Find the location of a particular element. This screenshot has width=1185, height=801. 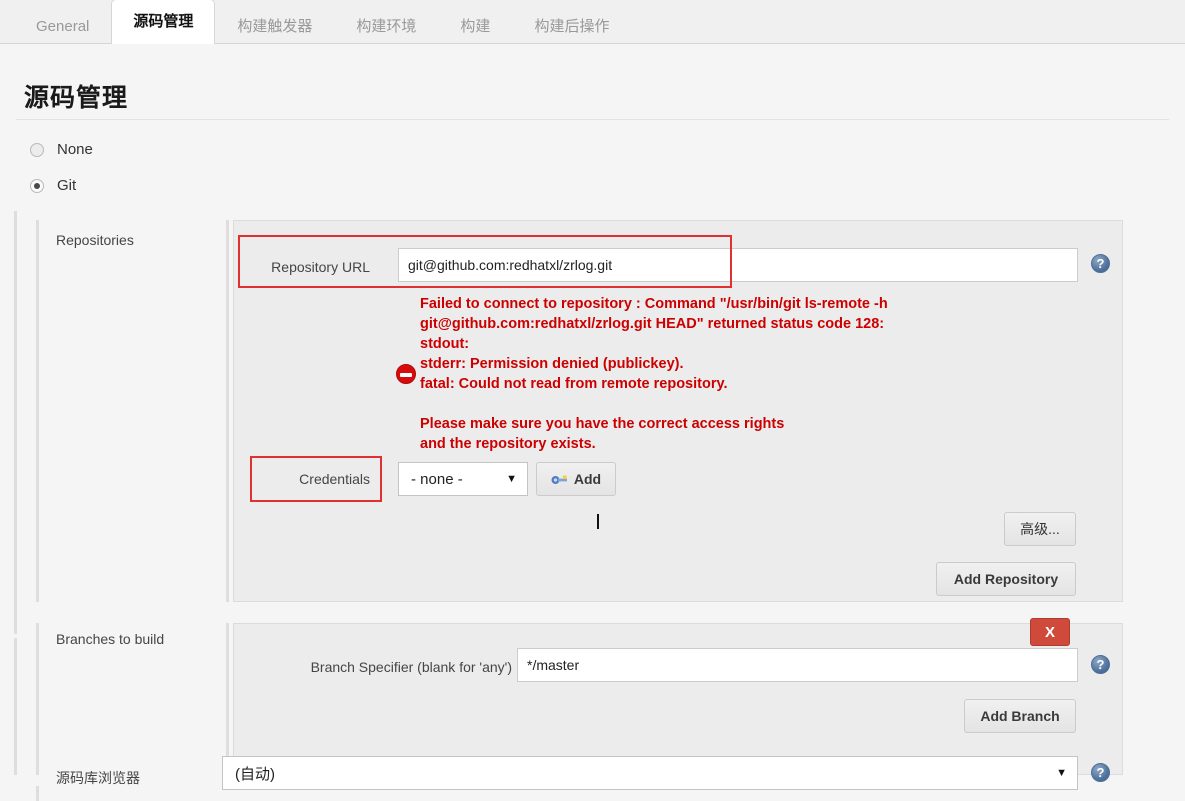

tab-list: General 源码管理 构建触发器 构建环境 构建 构建后操作 is located at coordinates (592, 22).